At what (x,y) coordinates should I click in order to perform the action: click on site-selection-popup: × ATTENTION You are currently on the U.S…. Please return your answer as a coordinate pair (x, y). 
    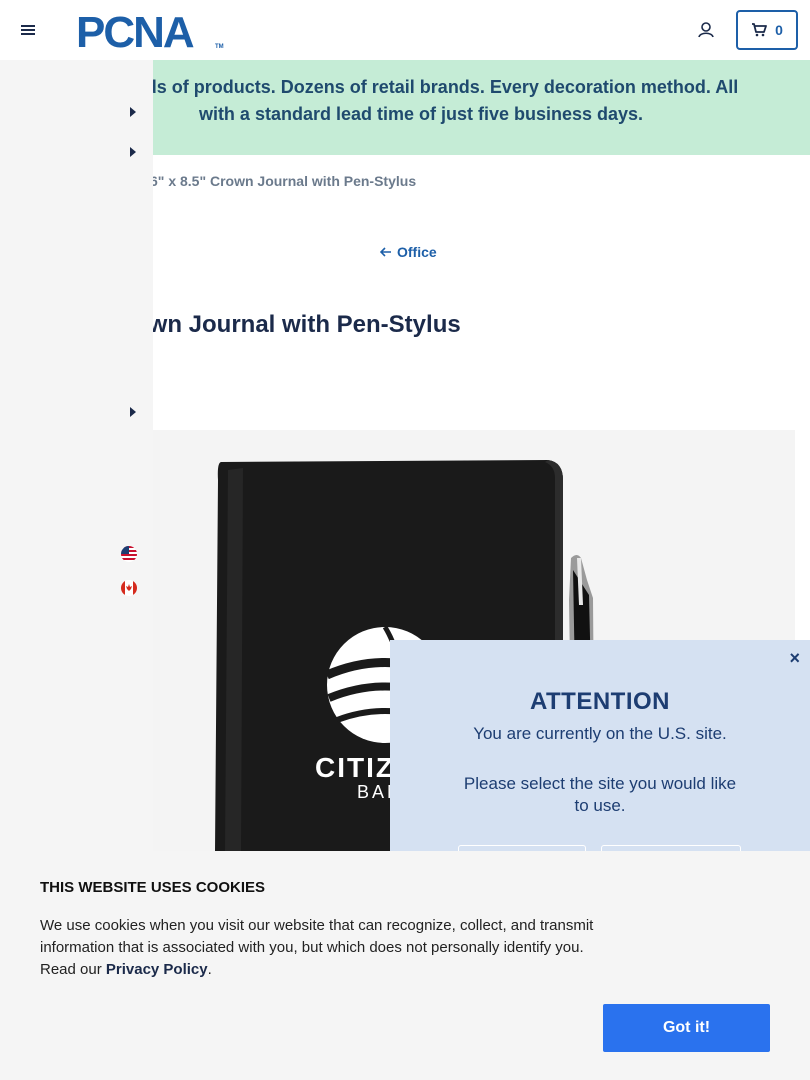
    Looking at the image, I should click on (600, 747).